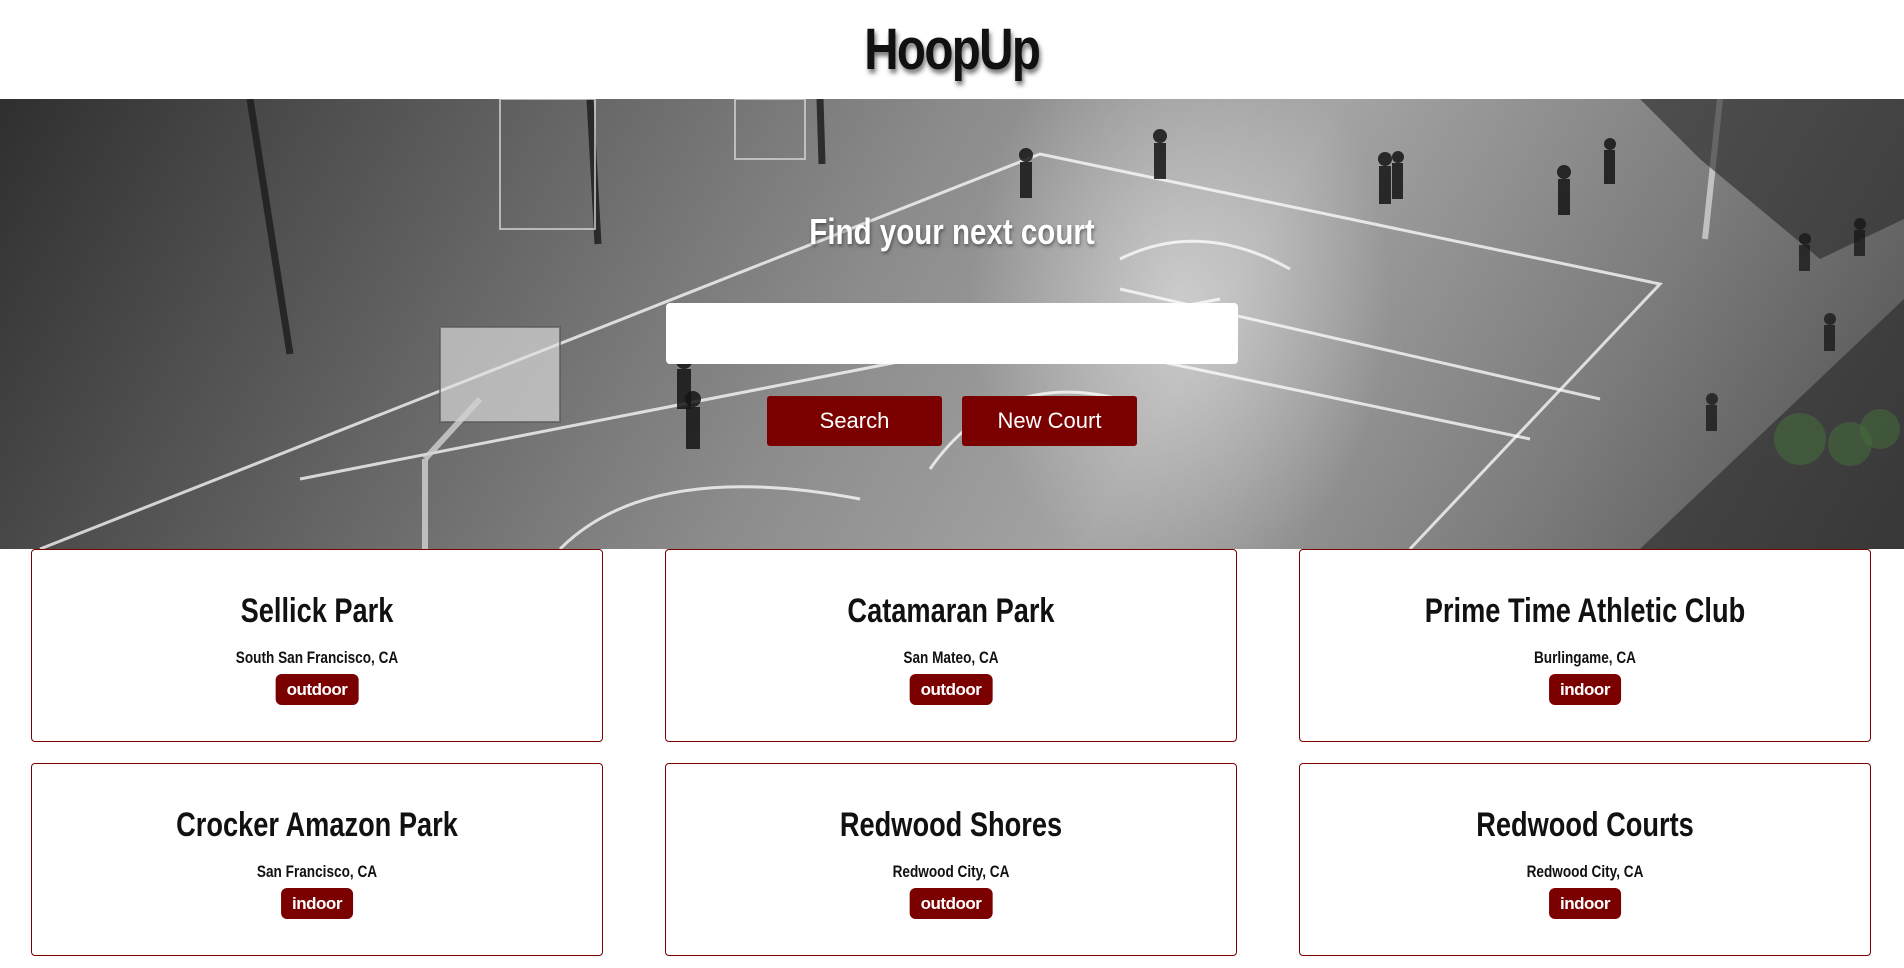  I want to click on site-logo: HoopUp, so click(952, 49).